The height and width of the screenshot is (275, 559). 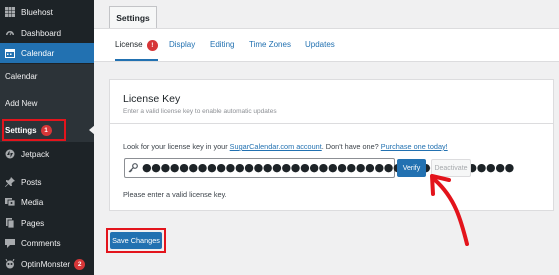 What do you see at coordinates (41, 33) in the screenshot?
I see `sidebar-item-label: Dashboard` at bounding box center [41, 33].